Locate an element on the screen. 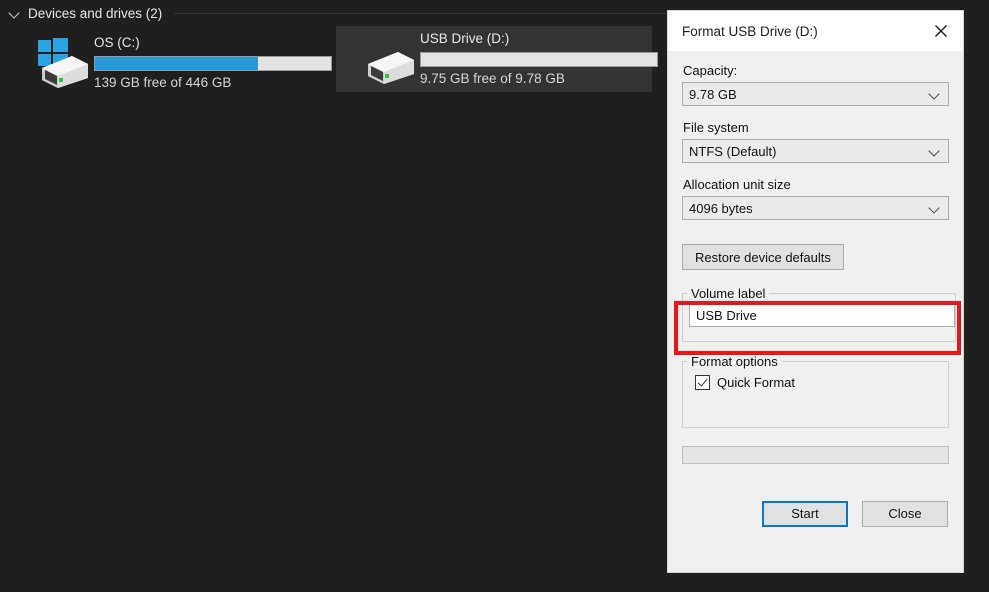 The width and height of the screenshot is (989, 592). file-system-label: File system is located at coordinates (716, 127).